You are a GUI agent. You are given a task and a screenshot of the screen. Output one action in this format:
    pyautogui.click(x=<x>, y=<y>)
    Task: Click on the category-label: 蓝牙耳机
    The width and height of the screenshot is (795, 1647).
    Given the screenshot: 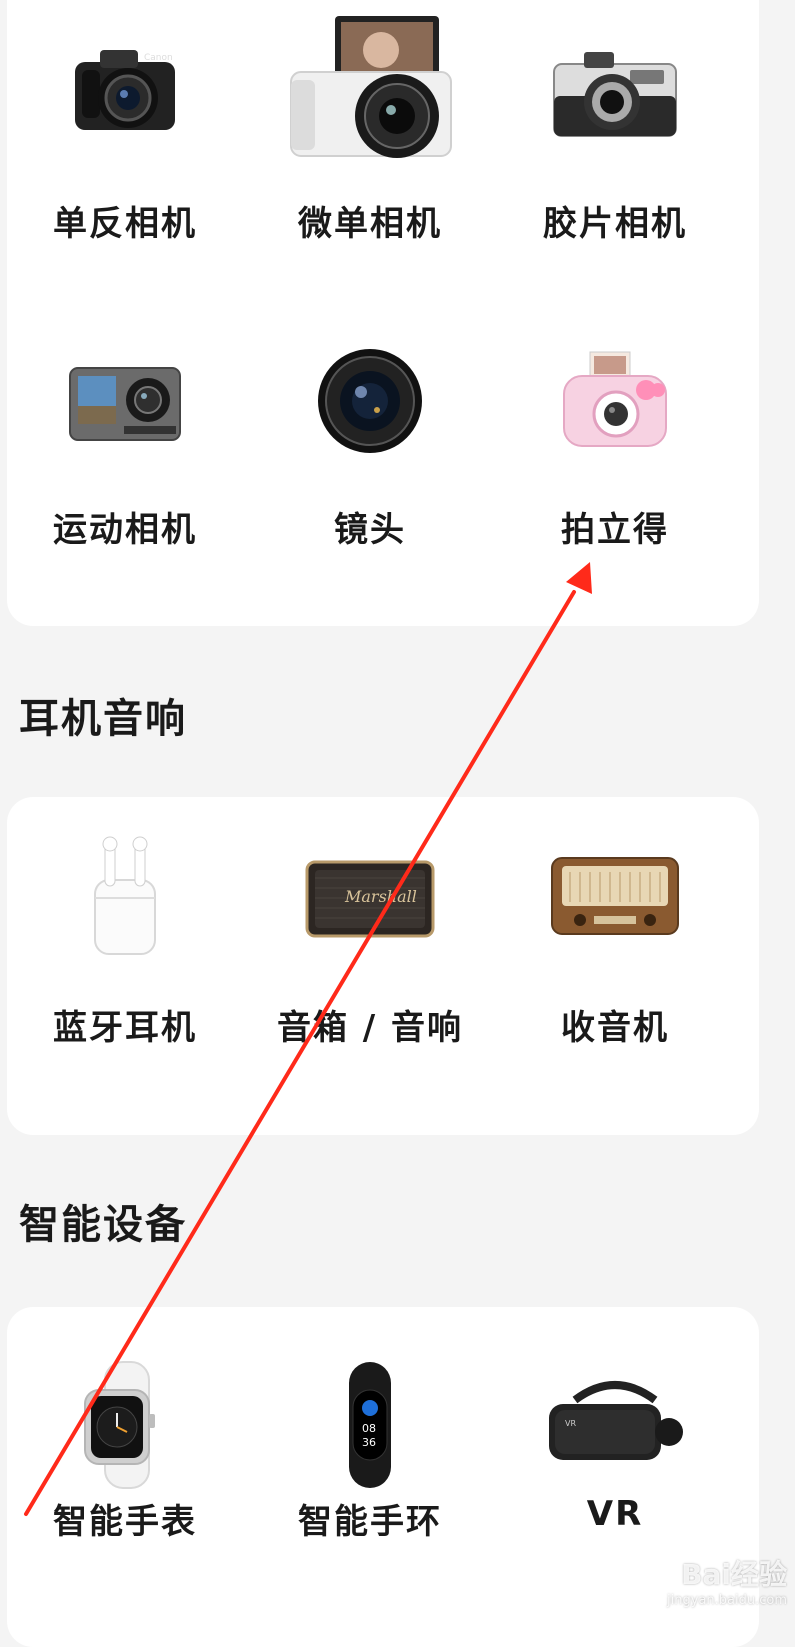 What is the action you would take?
    pyautogui.click(x=125, y=1028)
    